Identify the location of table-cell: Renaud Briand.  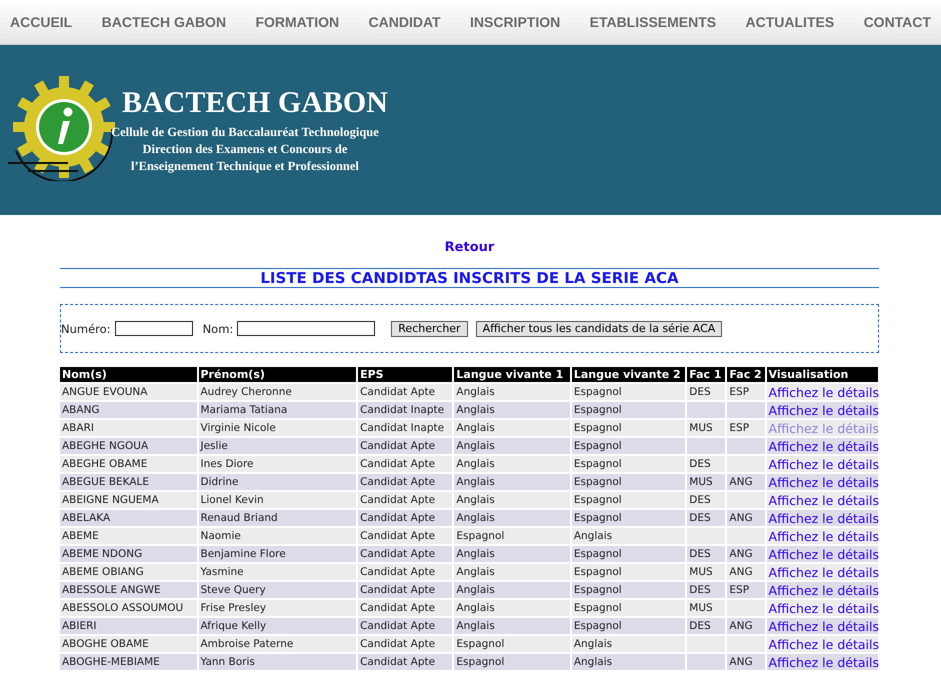
(277, 517).